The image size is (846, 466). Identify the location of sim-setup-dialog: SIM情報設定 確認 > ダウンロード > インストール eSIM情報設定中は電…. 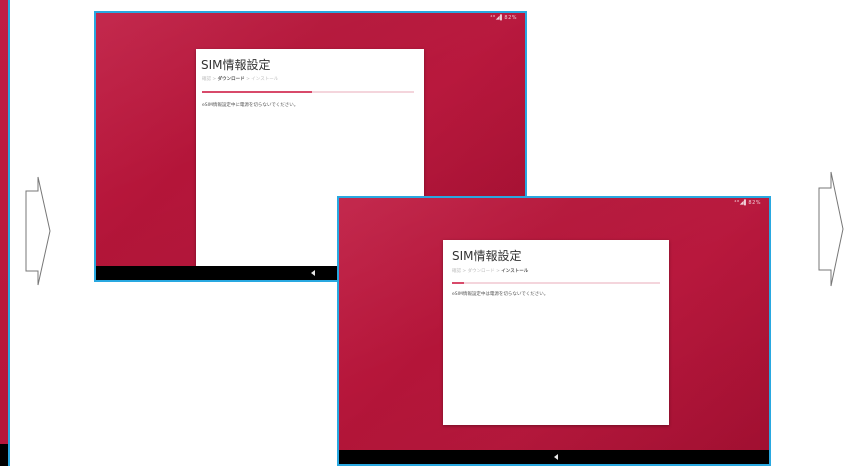
(556, 332).